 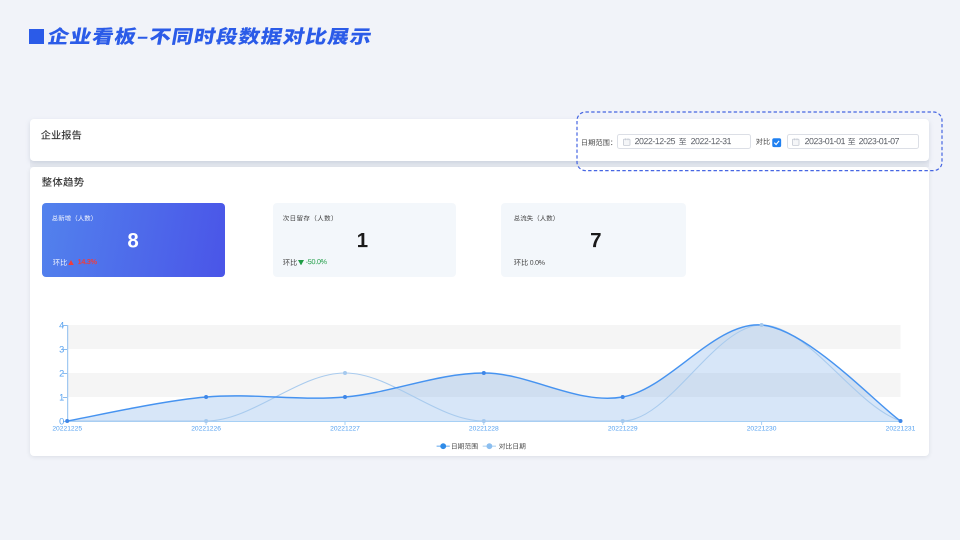 I want to click on svg-text: 20221230, so click(x=762, y=428).